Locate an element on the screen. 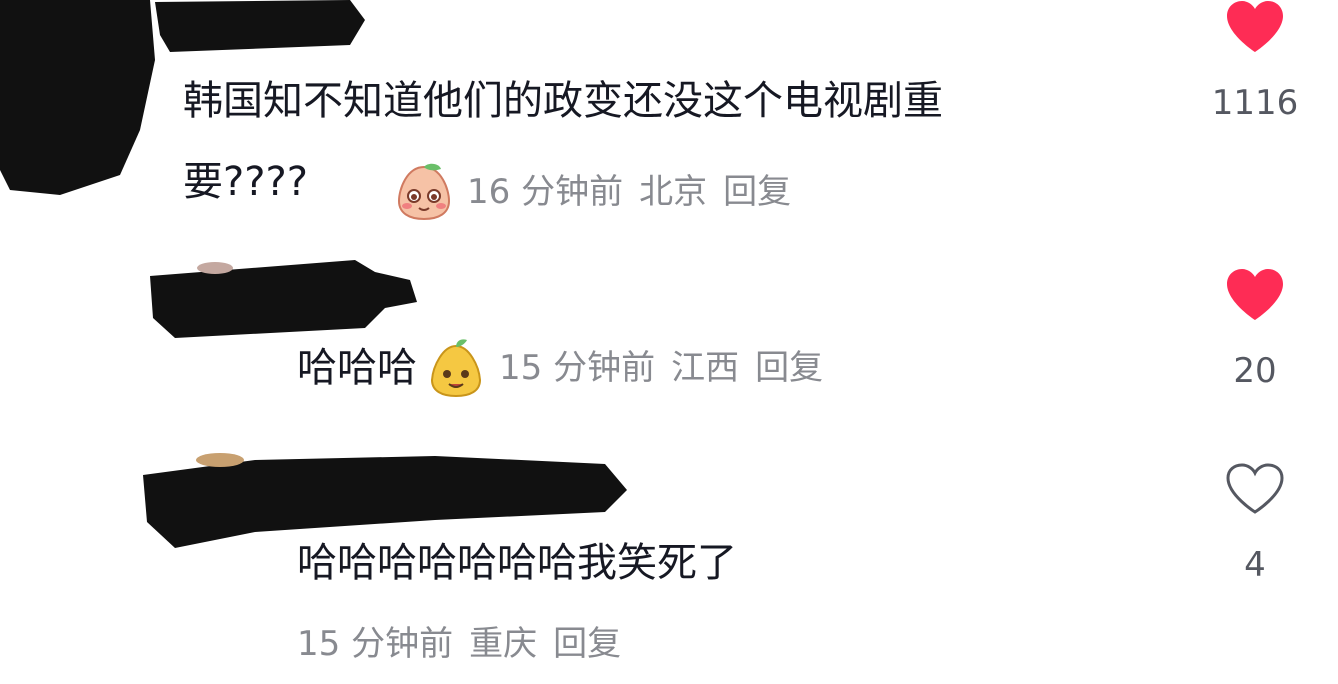 Image resolution: width=1338 pixels, height=684 pixels. comment-2-location: 江西 is located at coordinates (705, 368).